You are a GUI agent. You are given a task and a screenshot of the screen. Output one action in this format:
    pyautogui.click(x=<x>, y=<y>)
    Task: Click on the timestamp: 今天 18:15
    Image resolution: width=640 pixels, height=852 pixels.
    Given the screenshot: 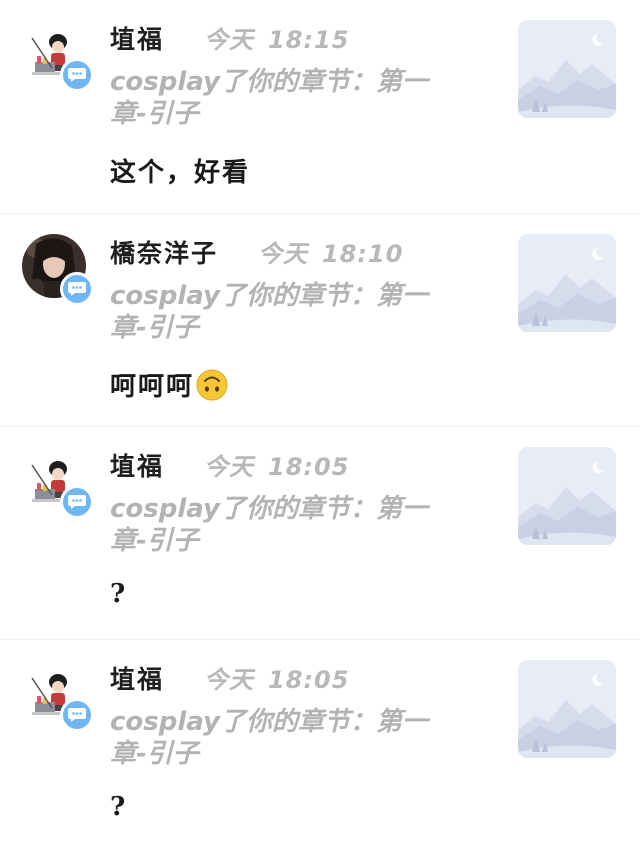 What is the action you would take?
    pyautogui.click(x=276, y=37)
    